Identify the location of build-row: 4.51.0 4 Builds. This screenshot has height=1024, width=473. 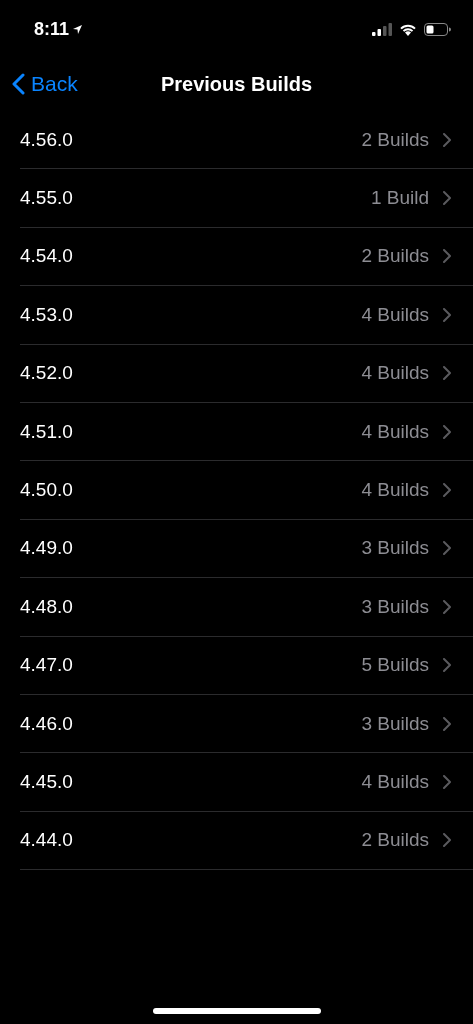
(246, 432).